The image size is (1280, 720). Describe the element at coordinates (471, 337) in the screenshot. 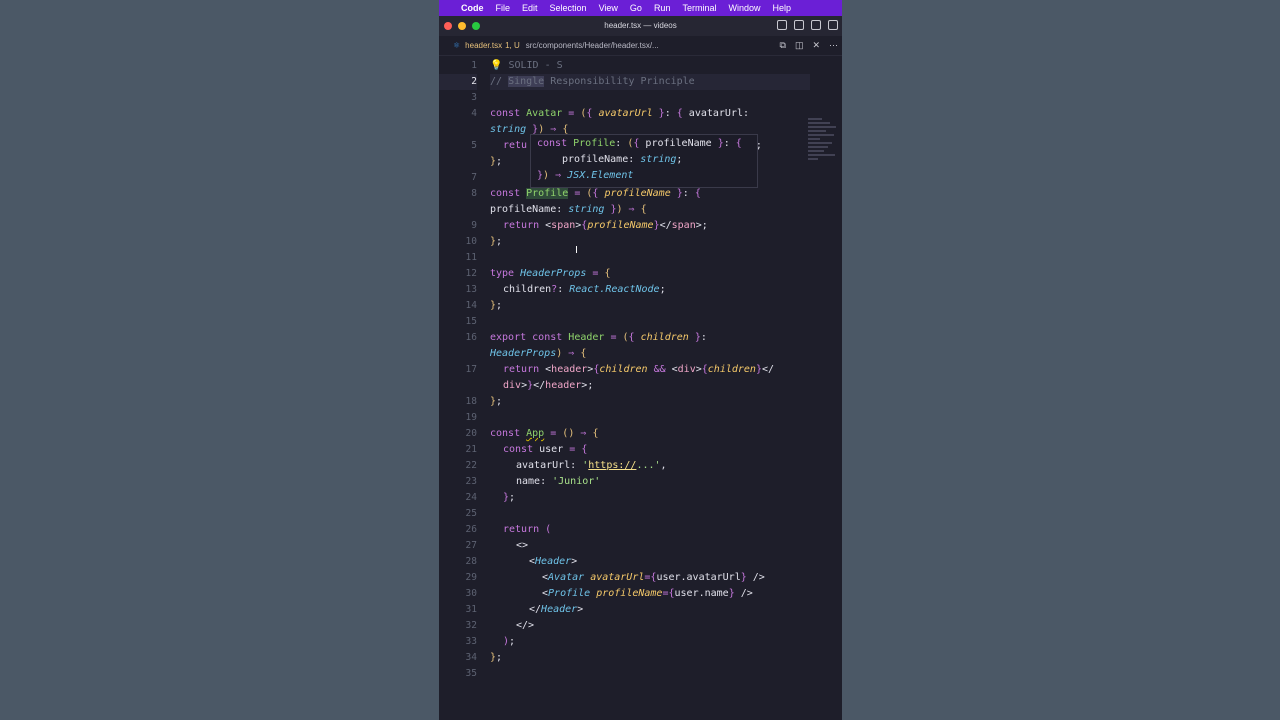

I see `line-number: 16` at that location.